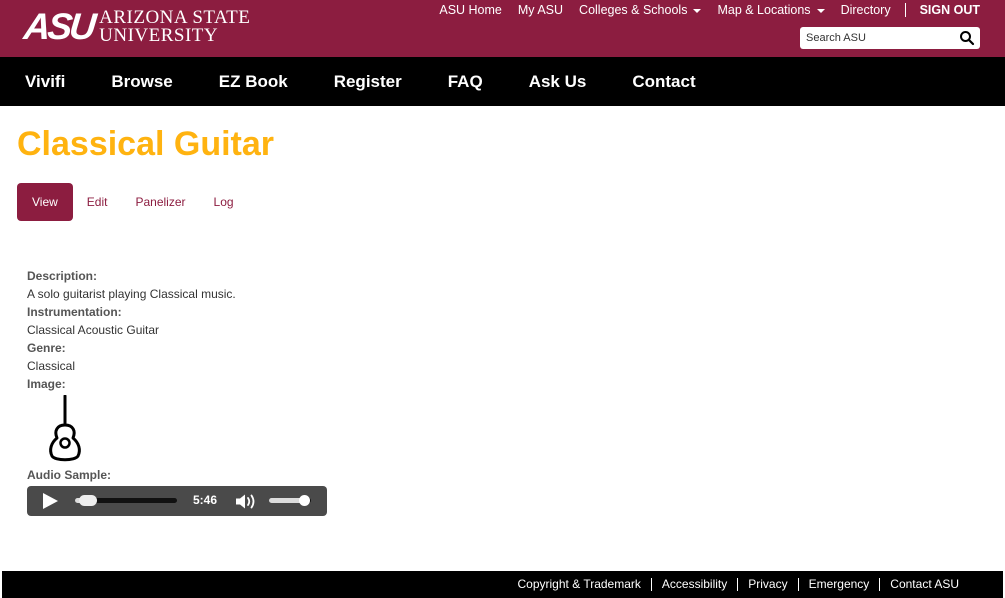 This screenshot has width=1005, height=598. Describe the element at coordinates (253, 82) in the screenshot. I see `nav-item-ez-book: EZ Book` at that location.